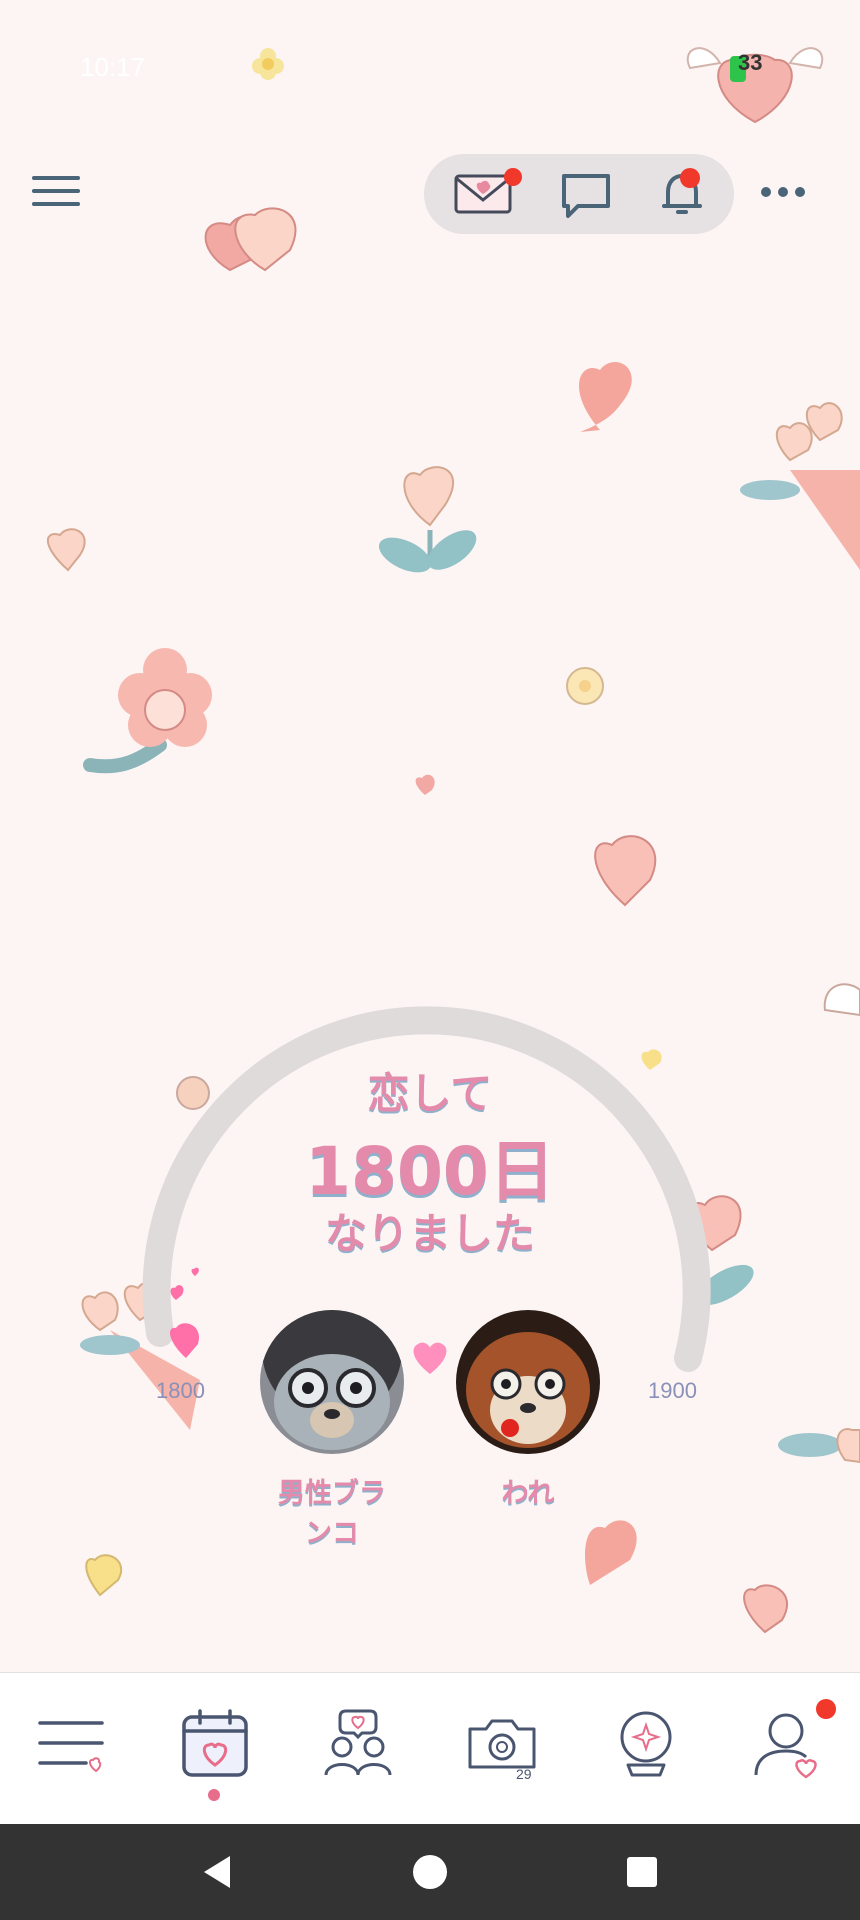 The width and height of the screenshot is (860, 1920). I want to click on notifications-button, so click(682, 193).